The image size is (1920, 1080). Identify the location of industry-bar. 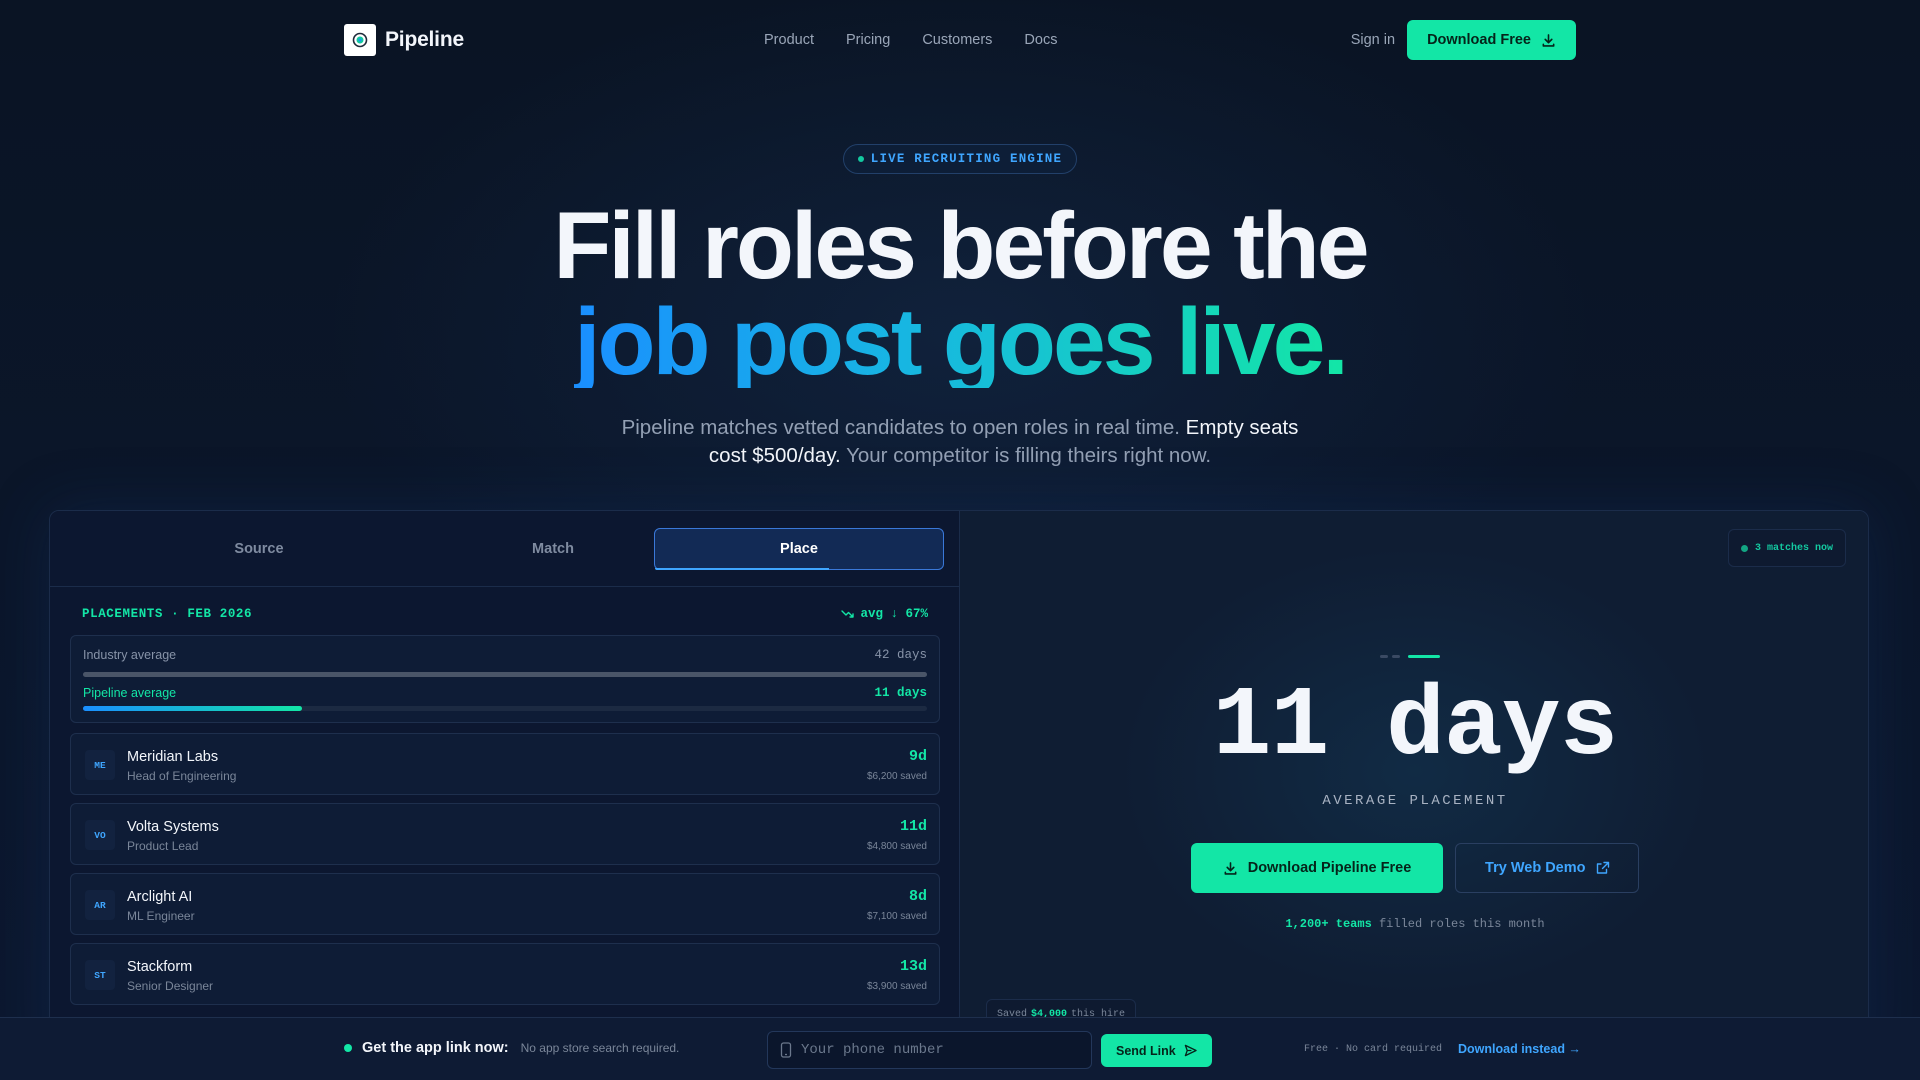
(505, 674).